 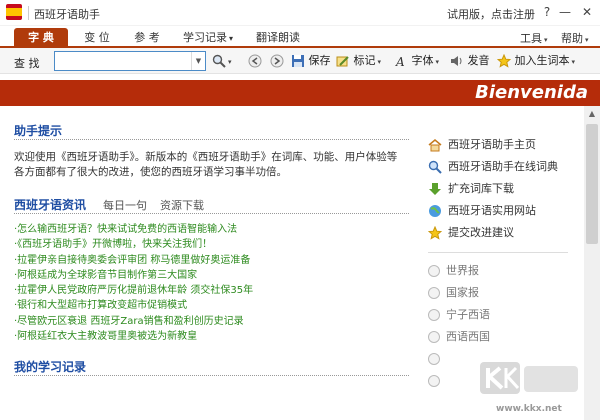 I want to click on register-link: 试用版，点击注册, so click(x=491, y=14).